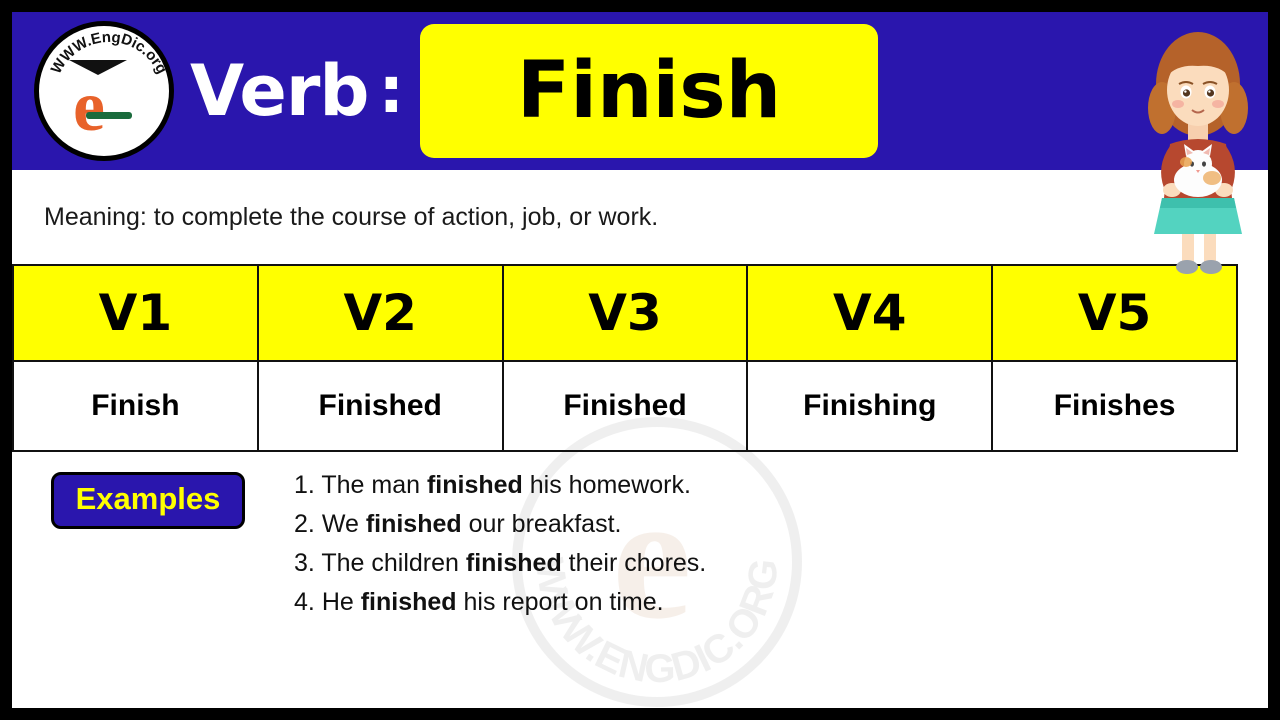  What do you see at coordinates (541, 524) in the screenshot?
I see `example-text-post: our breakfast.` at bounding box center [541, 524].